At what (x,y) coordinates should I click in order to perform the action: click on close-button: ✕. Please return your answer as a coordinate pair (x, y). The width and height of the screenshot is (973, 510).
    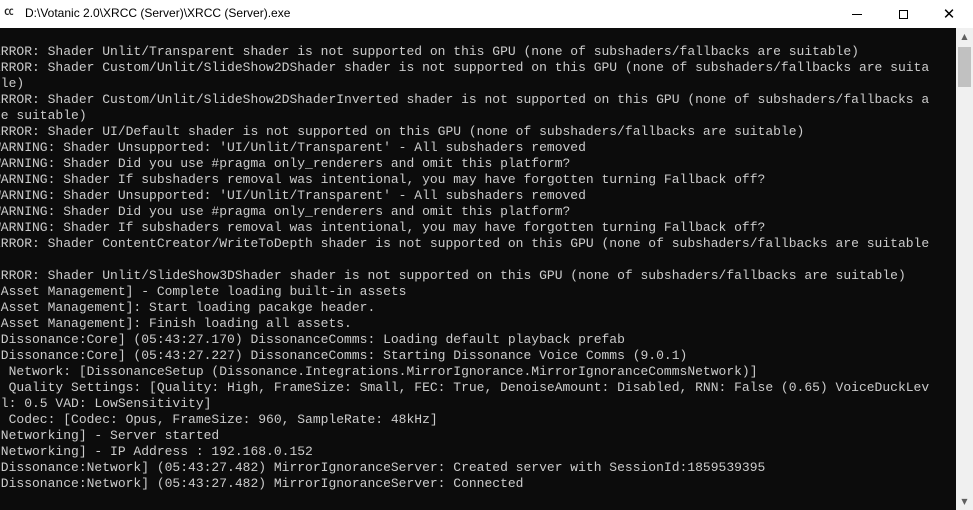
    Looking at the image, I should click on (949, 14).